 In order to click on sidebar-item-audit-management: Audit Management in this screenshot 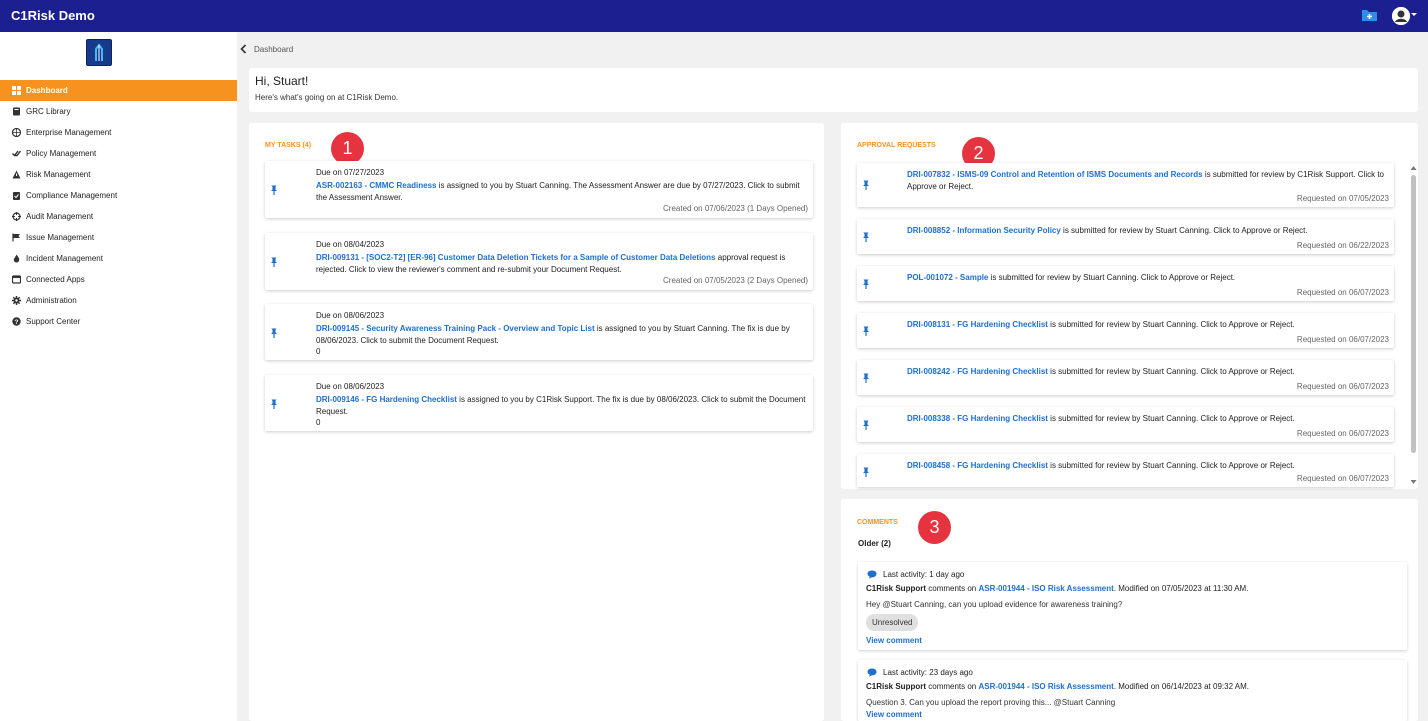, I will do `click(118, 216)`.